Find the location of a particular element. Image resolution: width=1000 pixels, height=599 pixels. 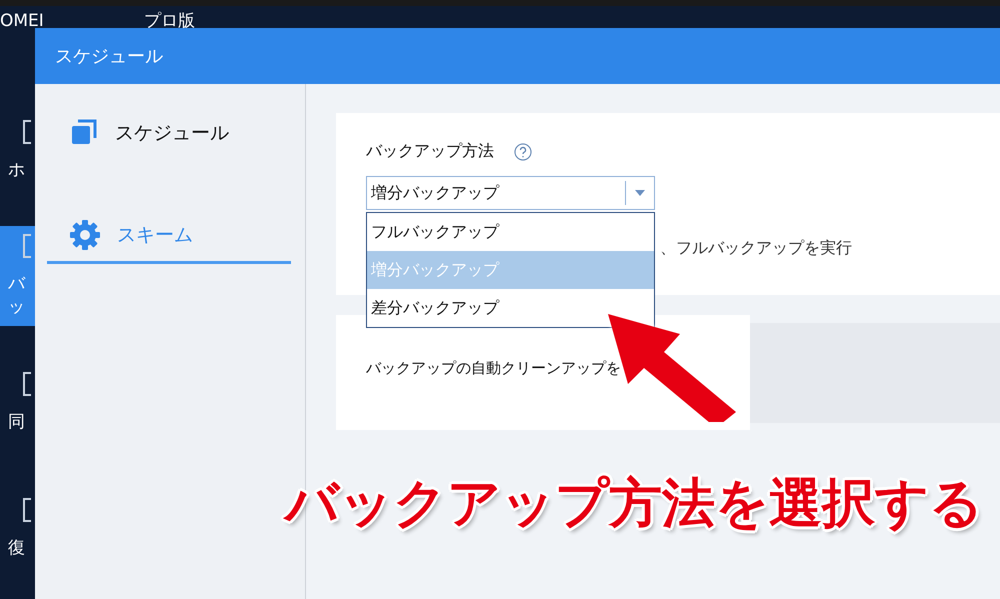

backup-method-label: バックアップ方法 is located at coordinates (430, 151).